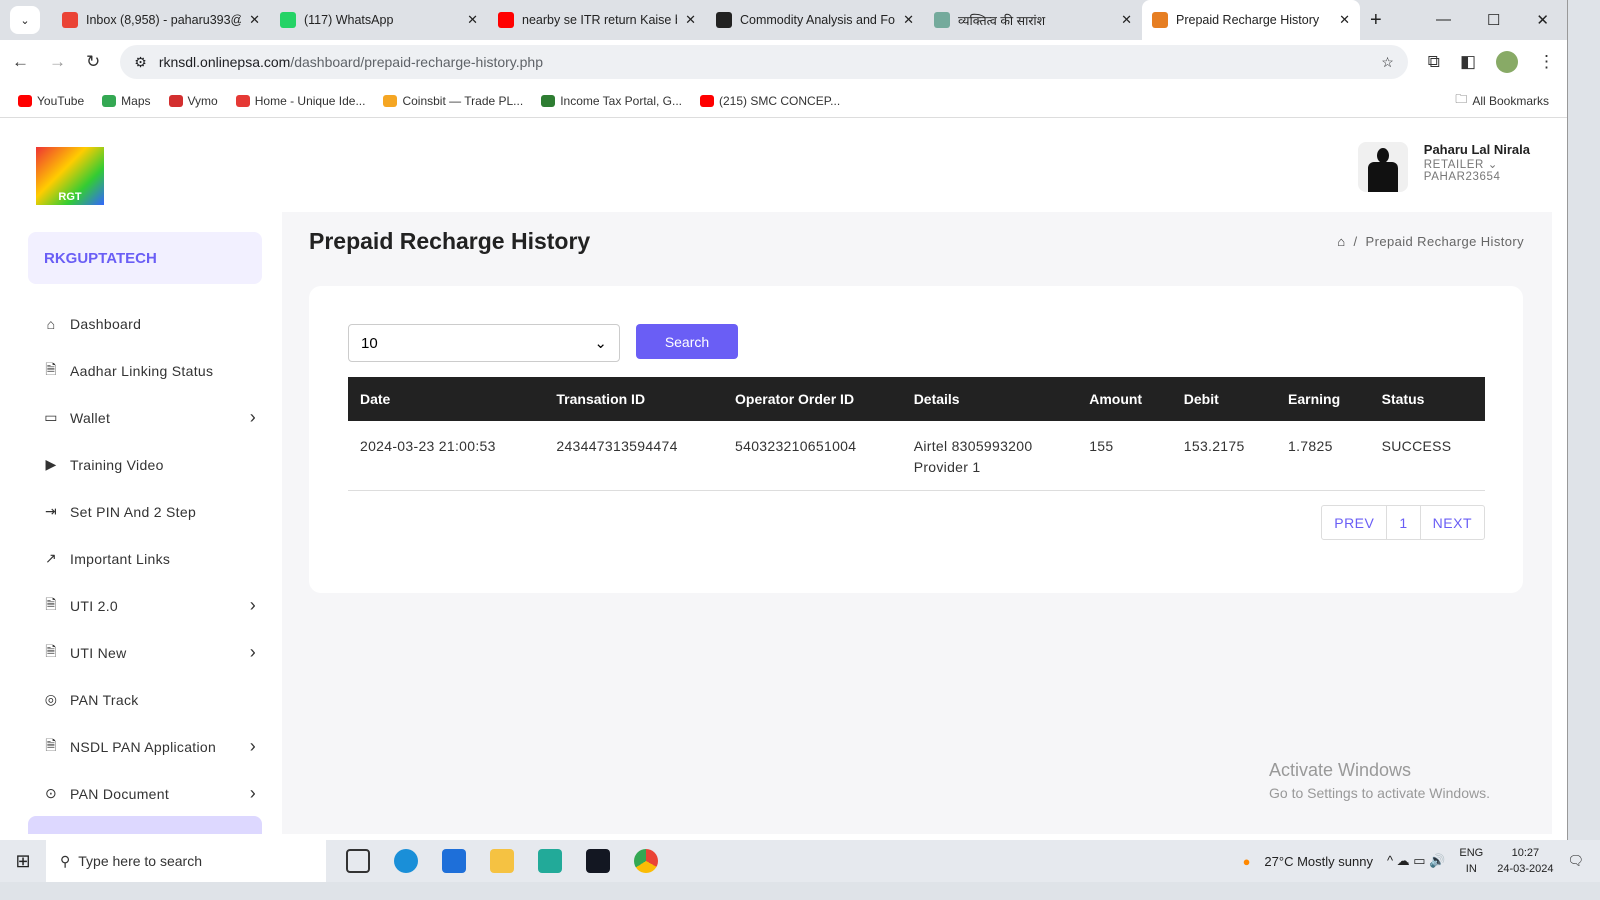 The image size is (1600, 900). I want to click on forward-icon: →, so click(57, 62).